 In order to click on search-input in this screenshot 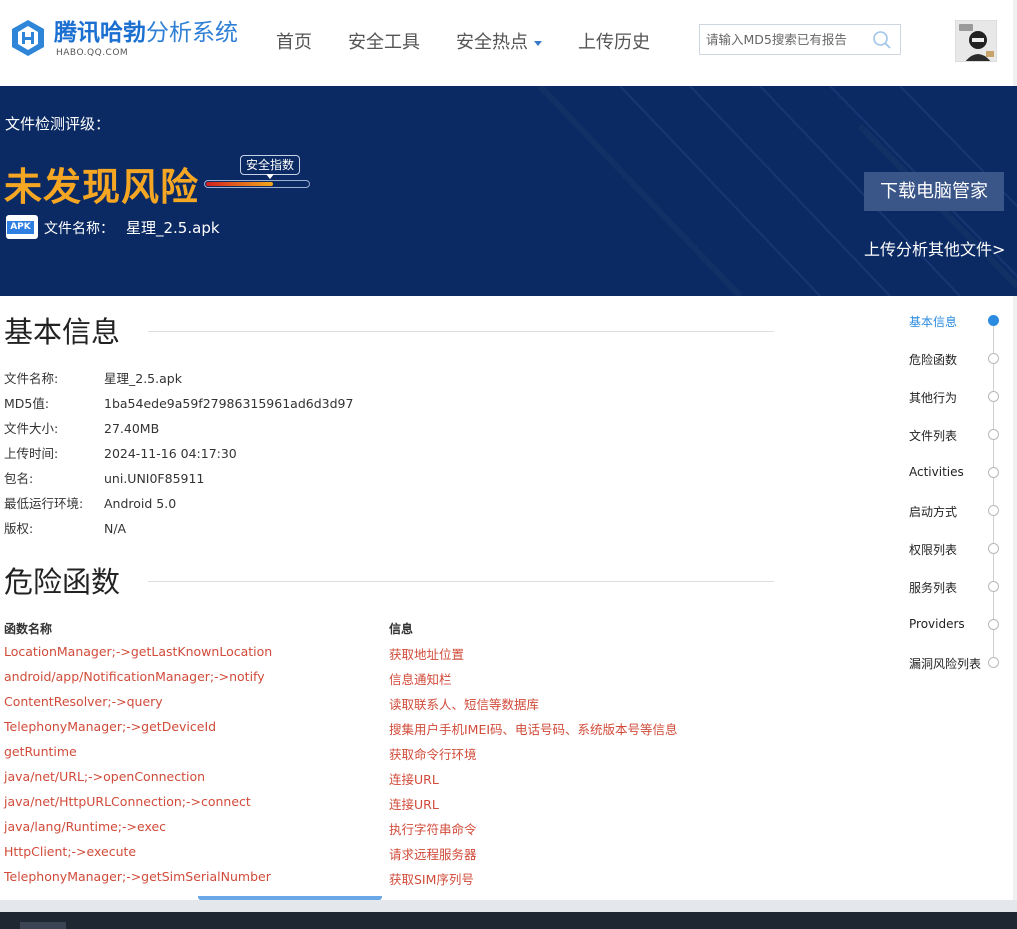, I will do `click(781, 39)`.